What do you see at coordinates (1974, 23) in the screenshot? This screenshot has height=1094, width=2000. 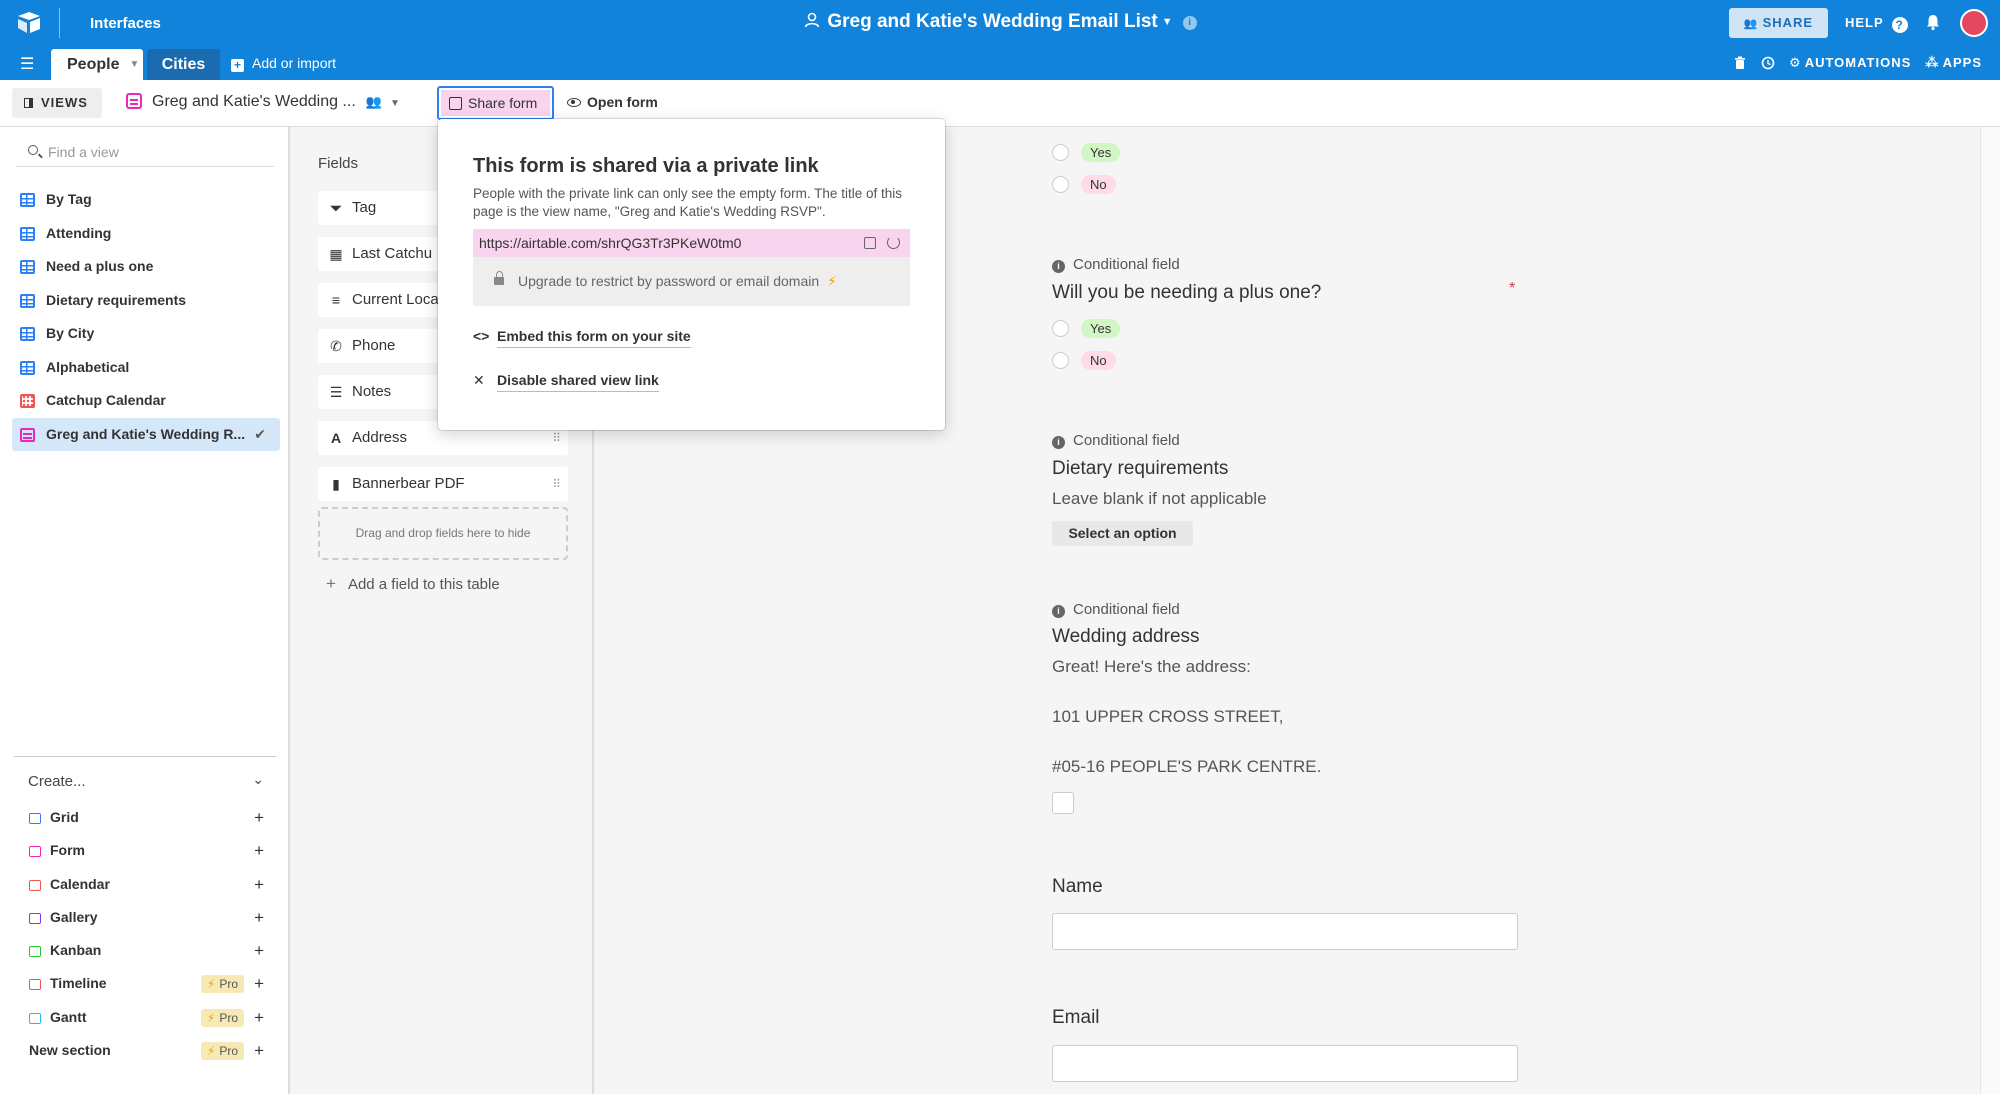 I see `user-avatar` at bounding box center [1974, 23].